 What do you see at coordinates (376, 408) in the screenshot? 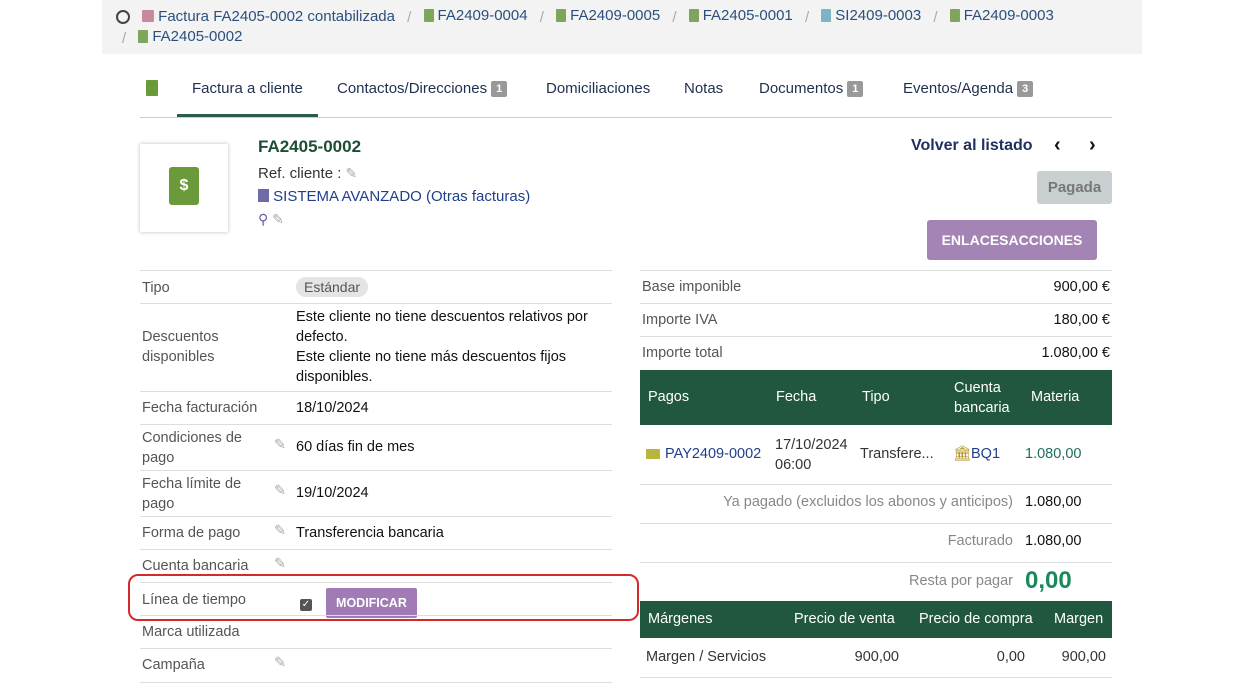
I see `row-fecha-facturacion: Fecha facturación 18/10/2024` at bounding box center [376, 408].